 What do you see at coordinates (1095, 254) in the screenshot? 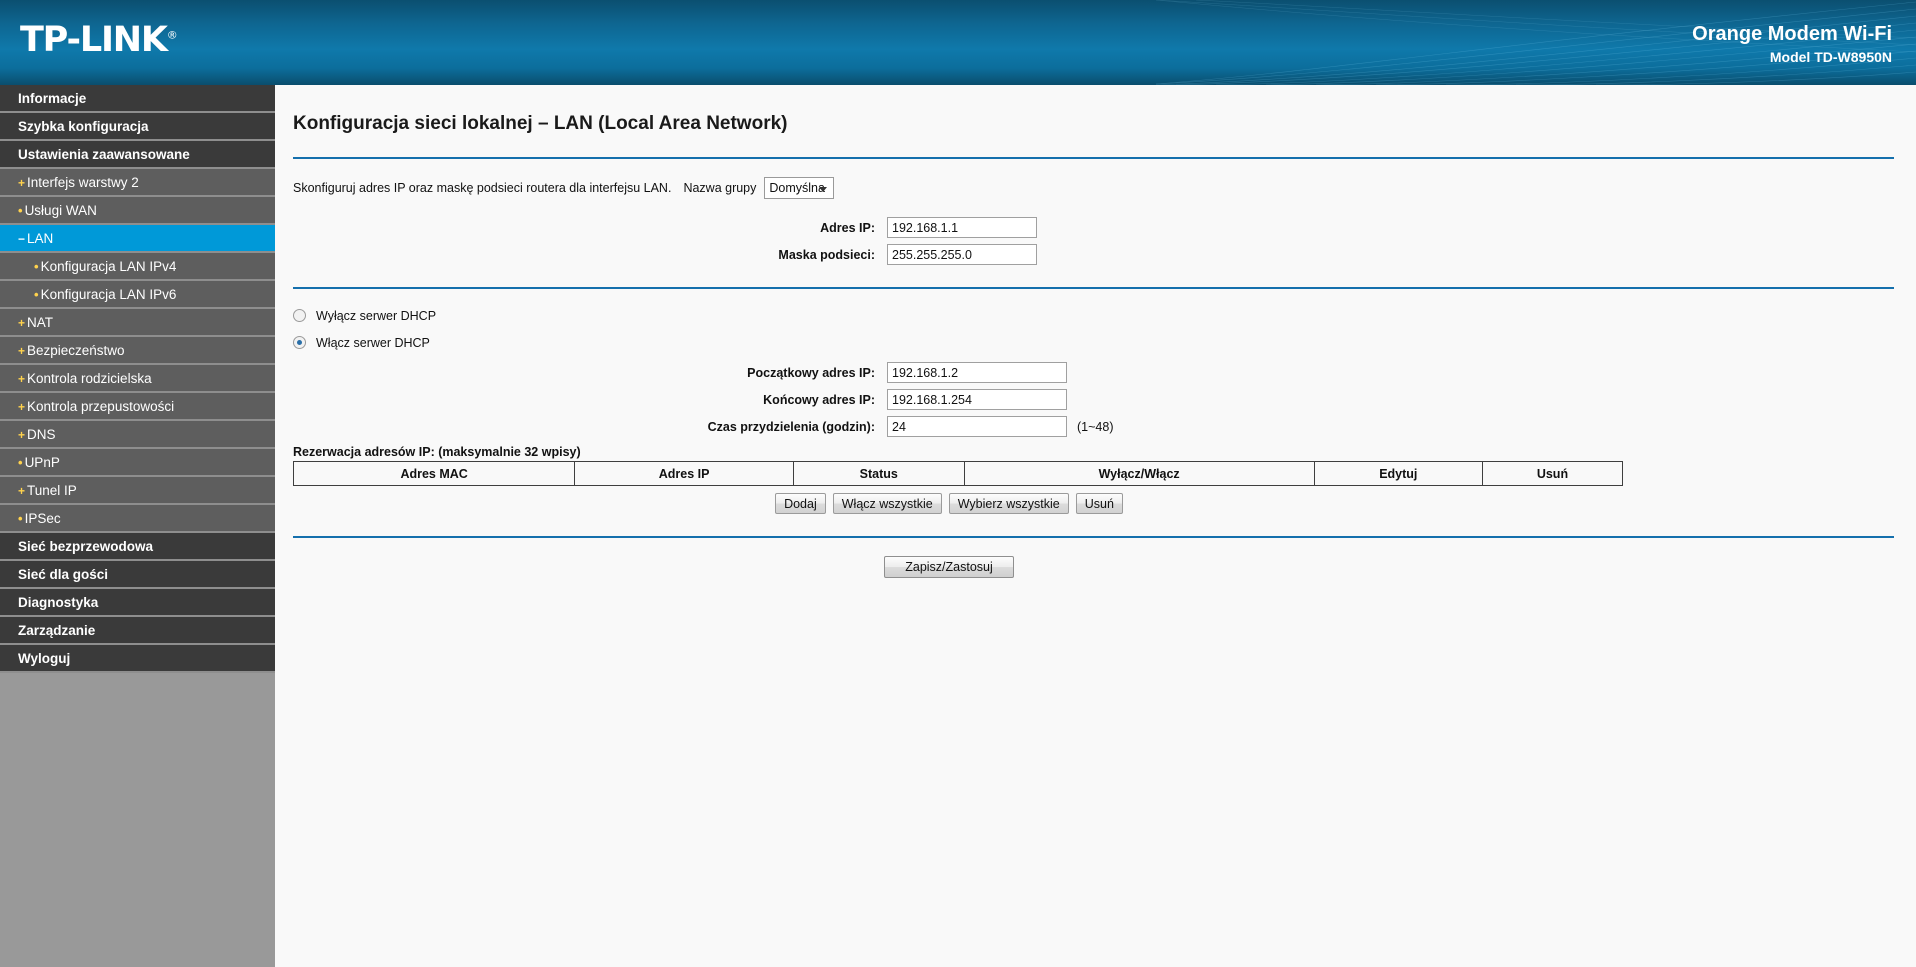
I see `subnet-mask-row: Maska podsieci:` at bounding box center [1095, 254].